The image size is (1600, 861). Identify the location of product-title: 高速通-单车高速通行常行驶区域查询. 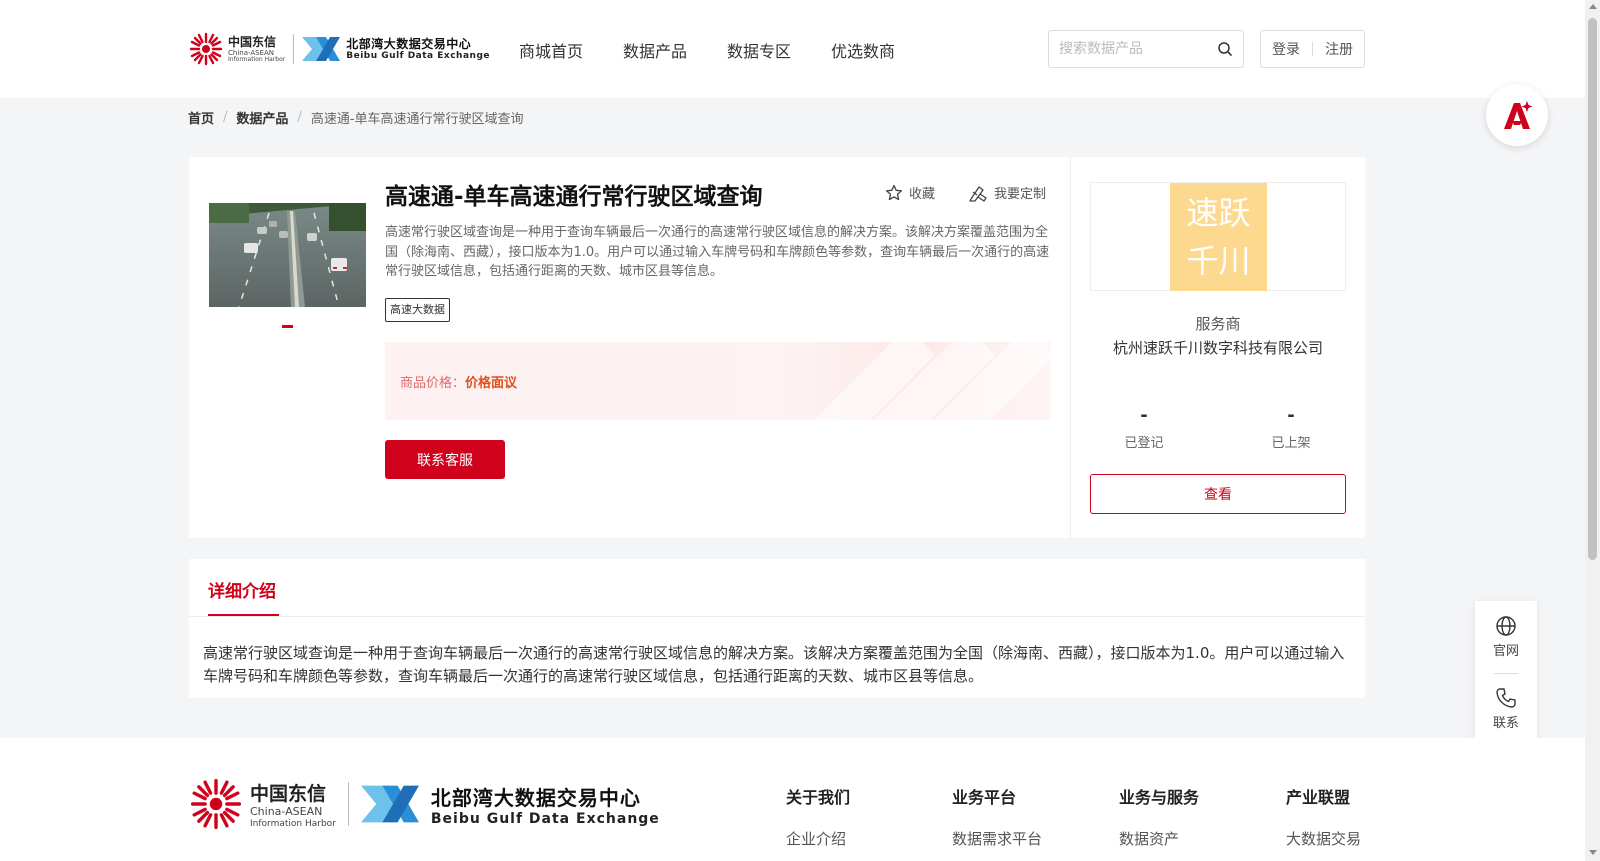
(574, 197).